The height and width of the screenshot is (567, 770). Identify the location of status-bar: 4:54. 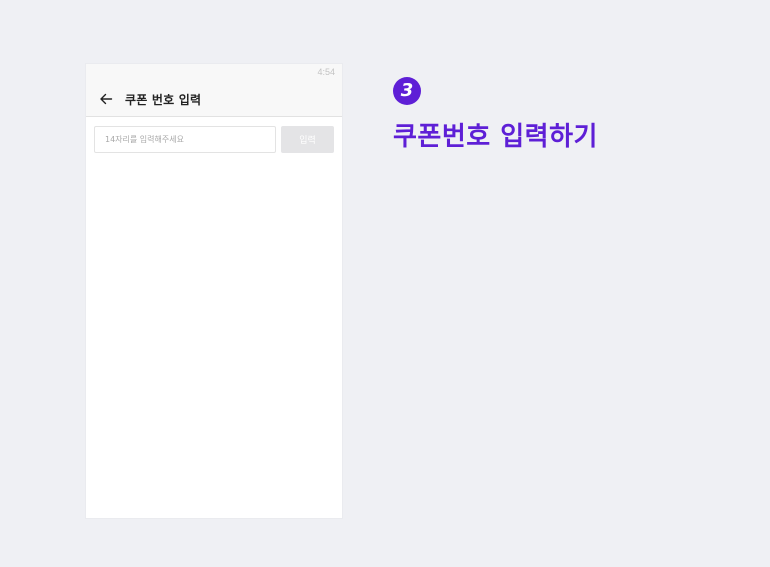
(214, 72).